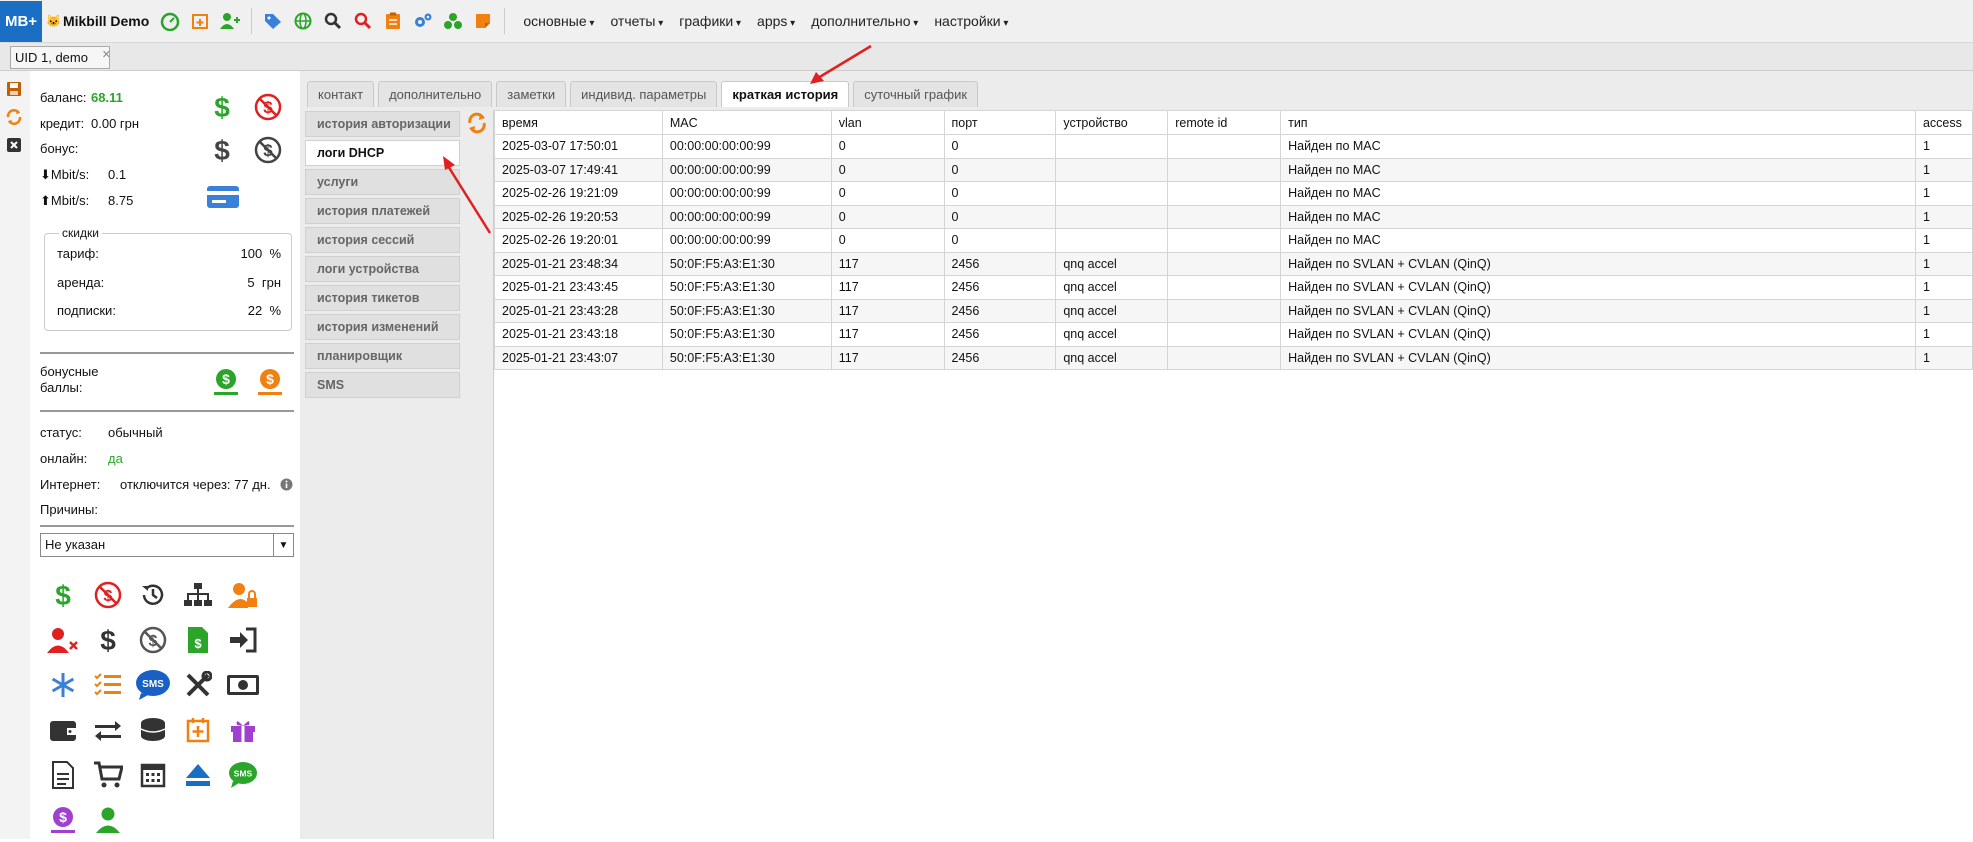 This screenshot has width=1973, height=842. Describe the element at coordinates (1224, 122) in the screenshot. I see `column-header: remote id` at that location.